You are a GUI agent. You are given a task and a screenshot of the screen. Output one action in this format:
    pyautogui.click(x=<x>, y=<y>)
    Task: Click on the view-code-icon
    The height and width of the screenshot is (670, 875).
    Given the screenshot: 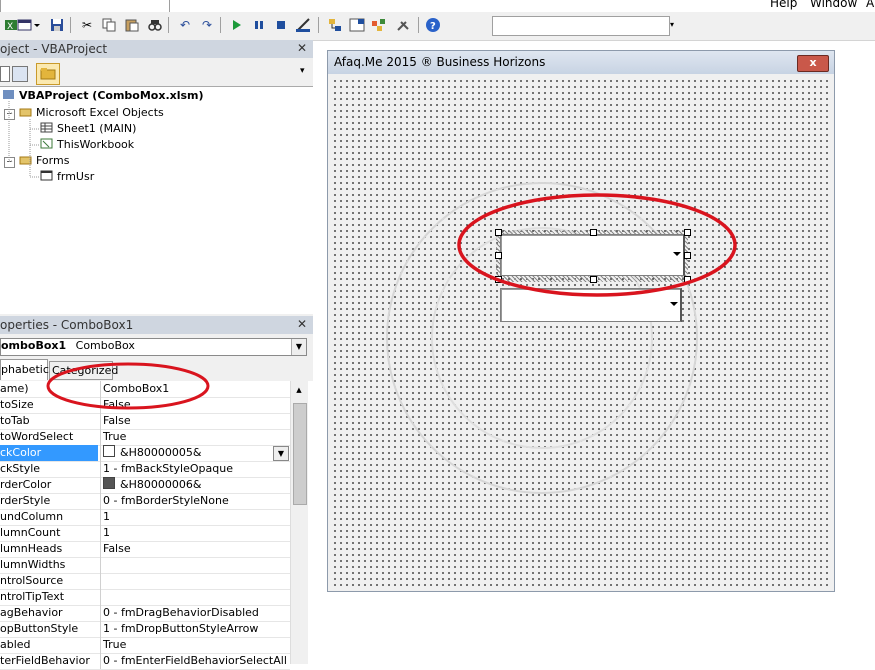 What is the action you would take?
    pyautogui.click(x=5, y=74)
    